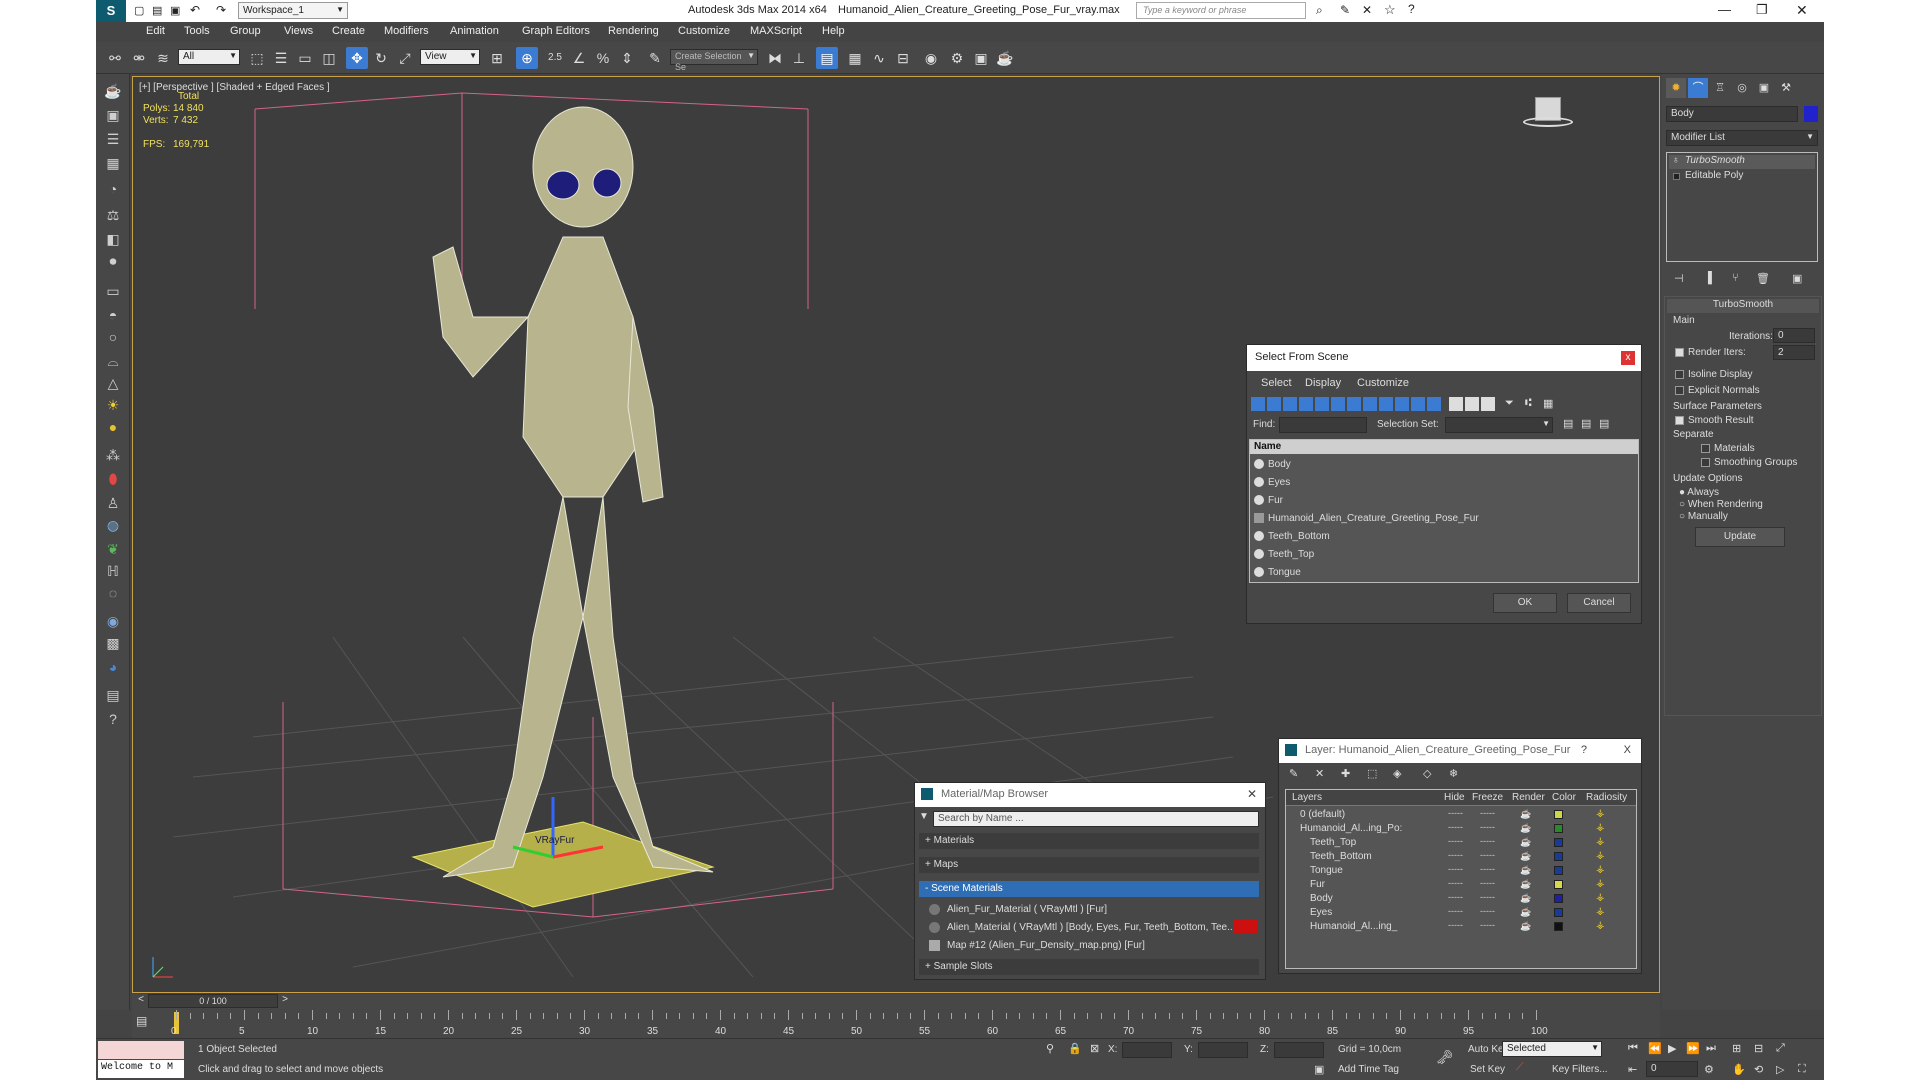 The height and width of the screenshot is (1080, 1920). Describe the element at coordinates (1461, 885) in the screenshot. I see `layer-row: Fur ----- ----- ☕ ⚶` at that location.